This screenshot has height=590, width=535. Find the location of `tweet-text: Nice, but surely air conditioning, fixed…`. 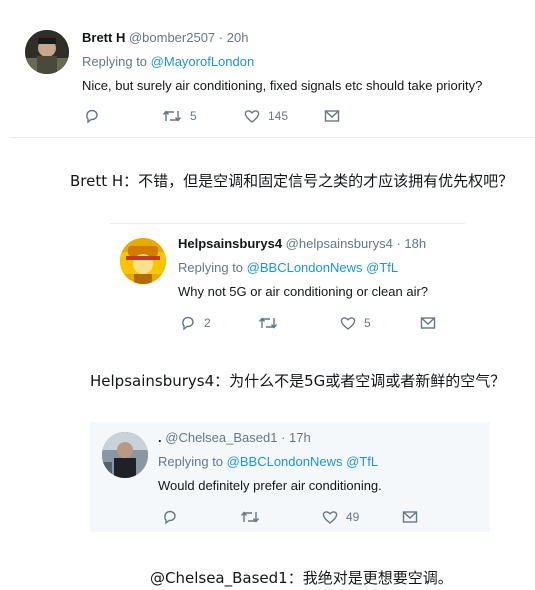

tweet-text: Nice, but surely air conditioning, fixed… is located at coordinates (282, 85).